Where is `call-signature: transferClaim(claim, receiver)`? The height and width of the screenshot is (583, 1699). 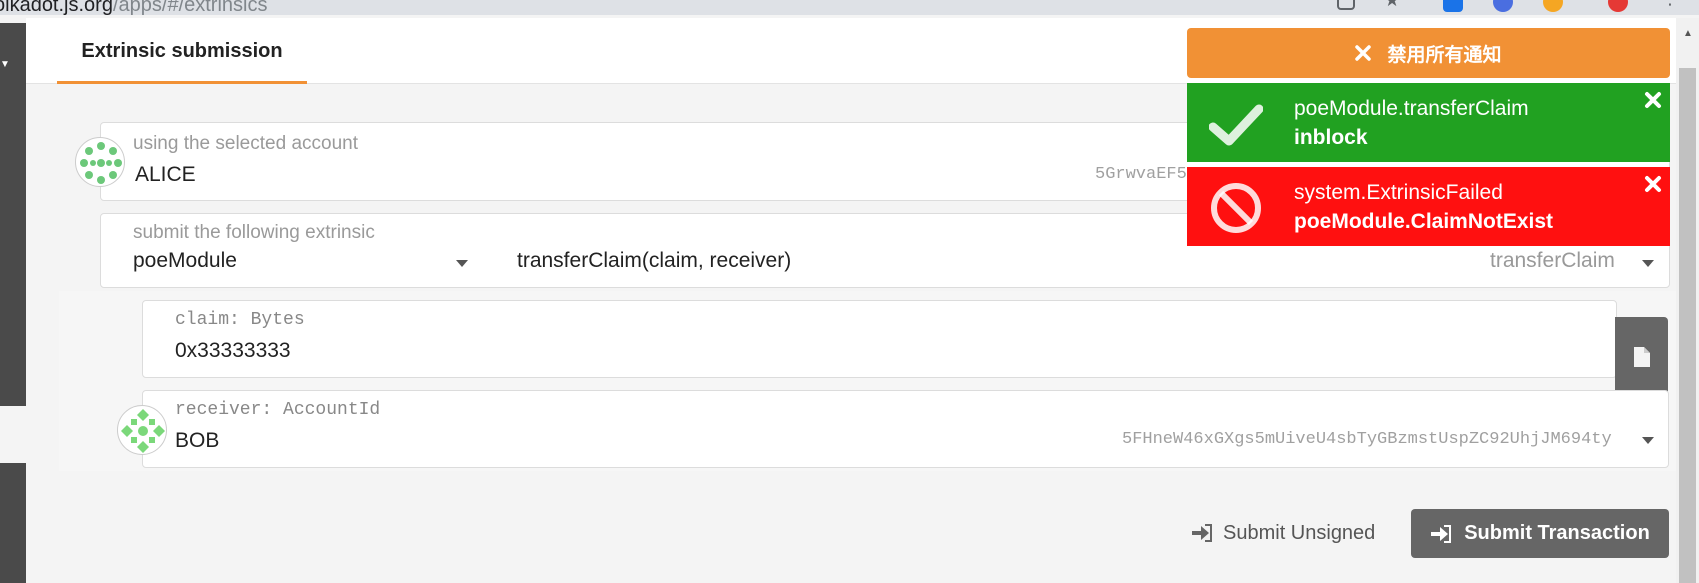
call-signature: transferClaim(claim, receiver) is located at coordinates (654, 261).